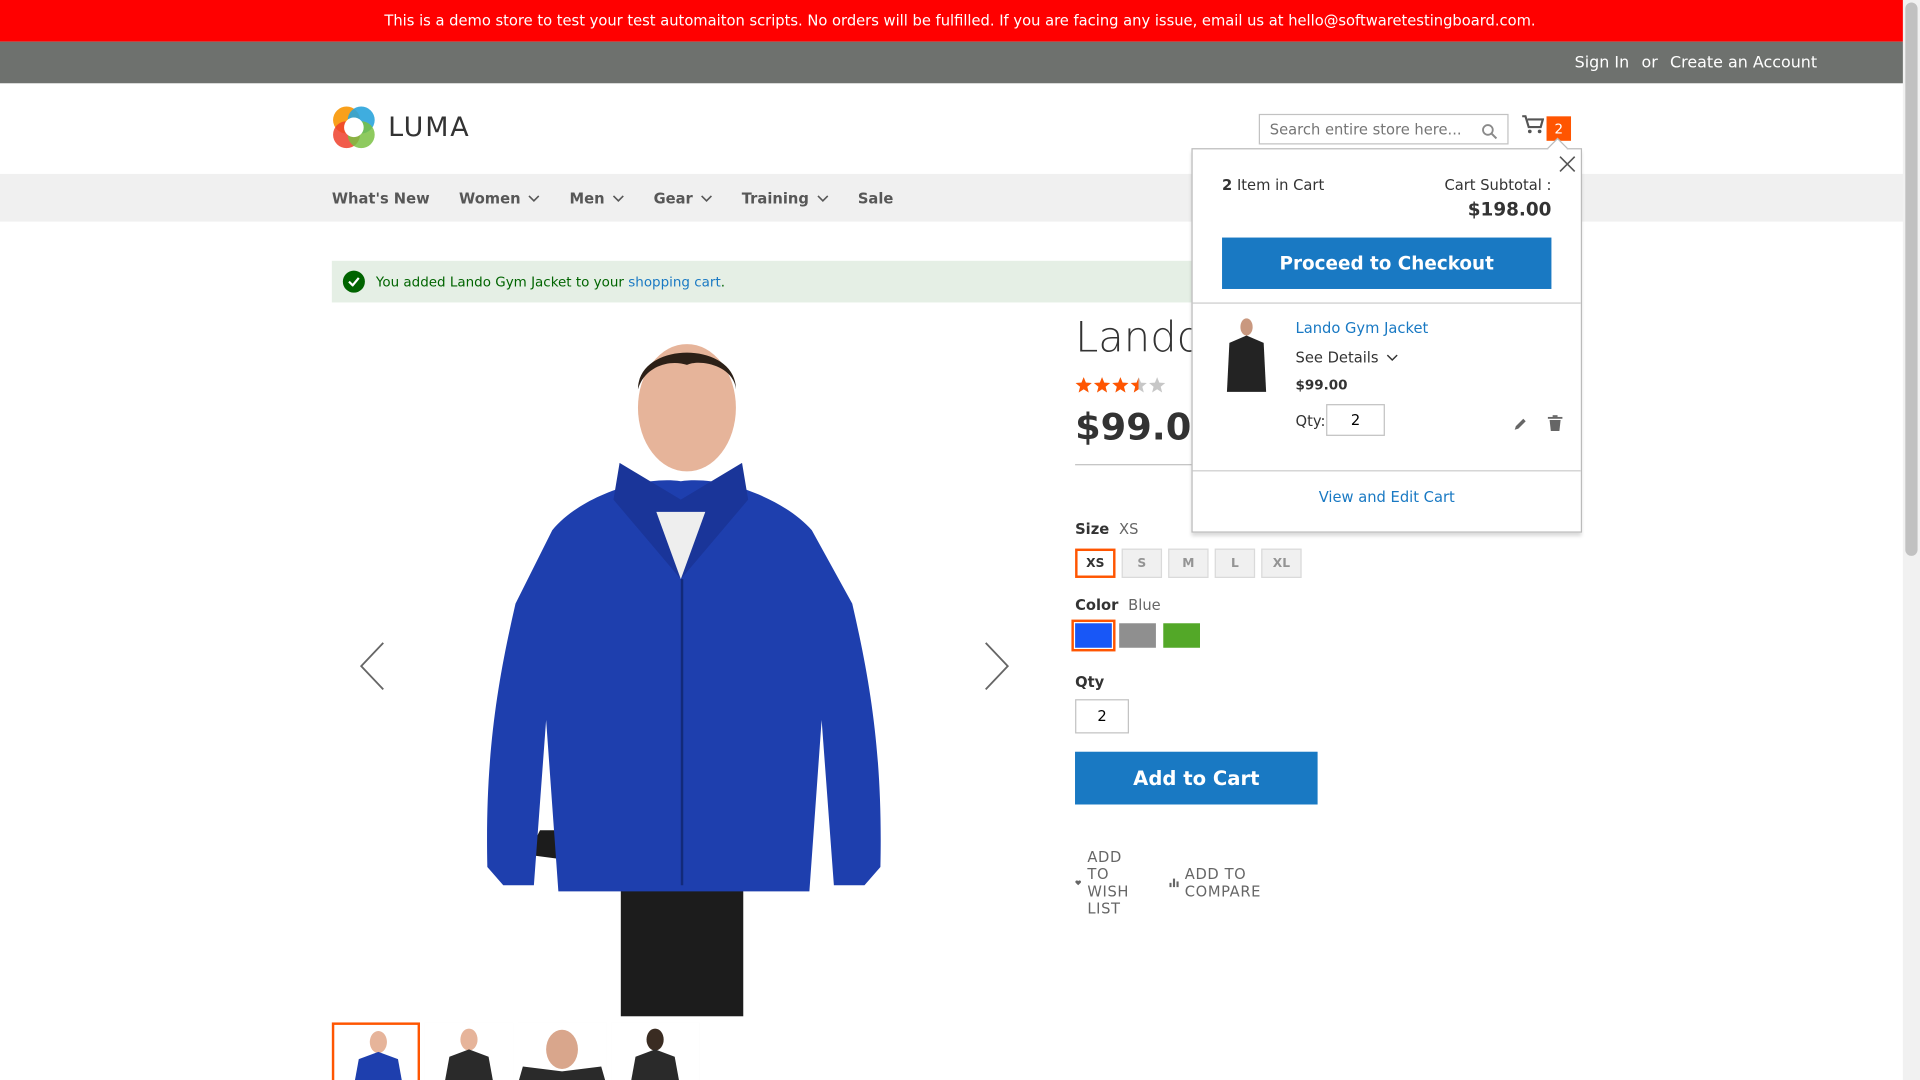 This screenshot has height=1080, width=1920. I want to click on nav-label: Sale, so click(875, 198).